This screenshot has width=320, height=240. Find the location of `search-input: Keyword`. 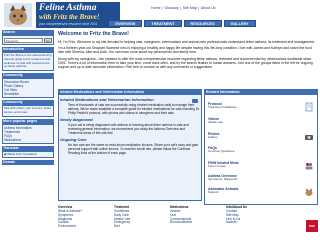

search-input: Keyword is located at coordinates (23, 40).